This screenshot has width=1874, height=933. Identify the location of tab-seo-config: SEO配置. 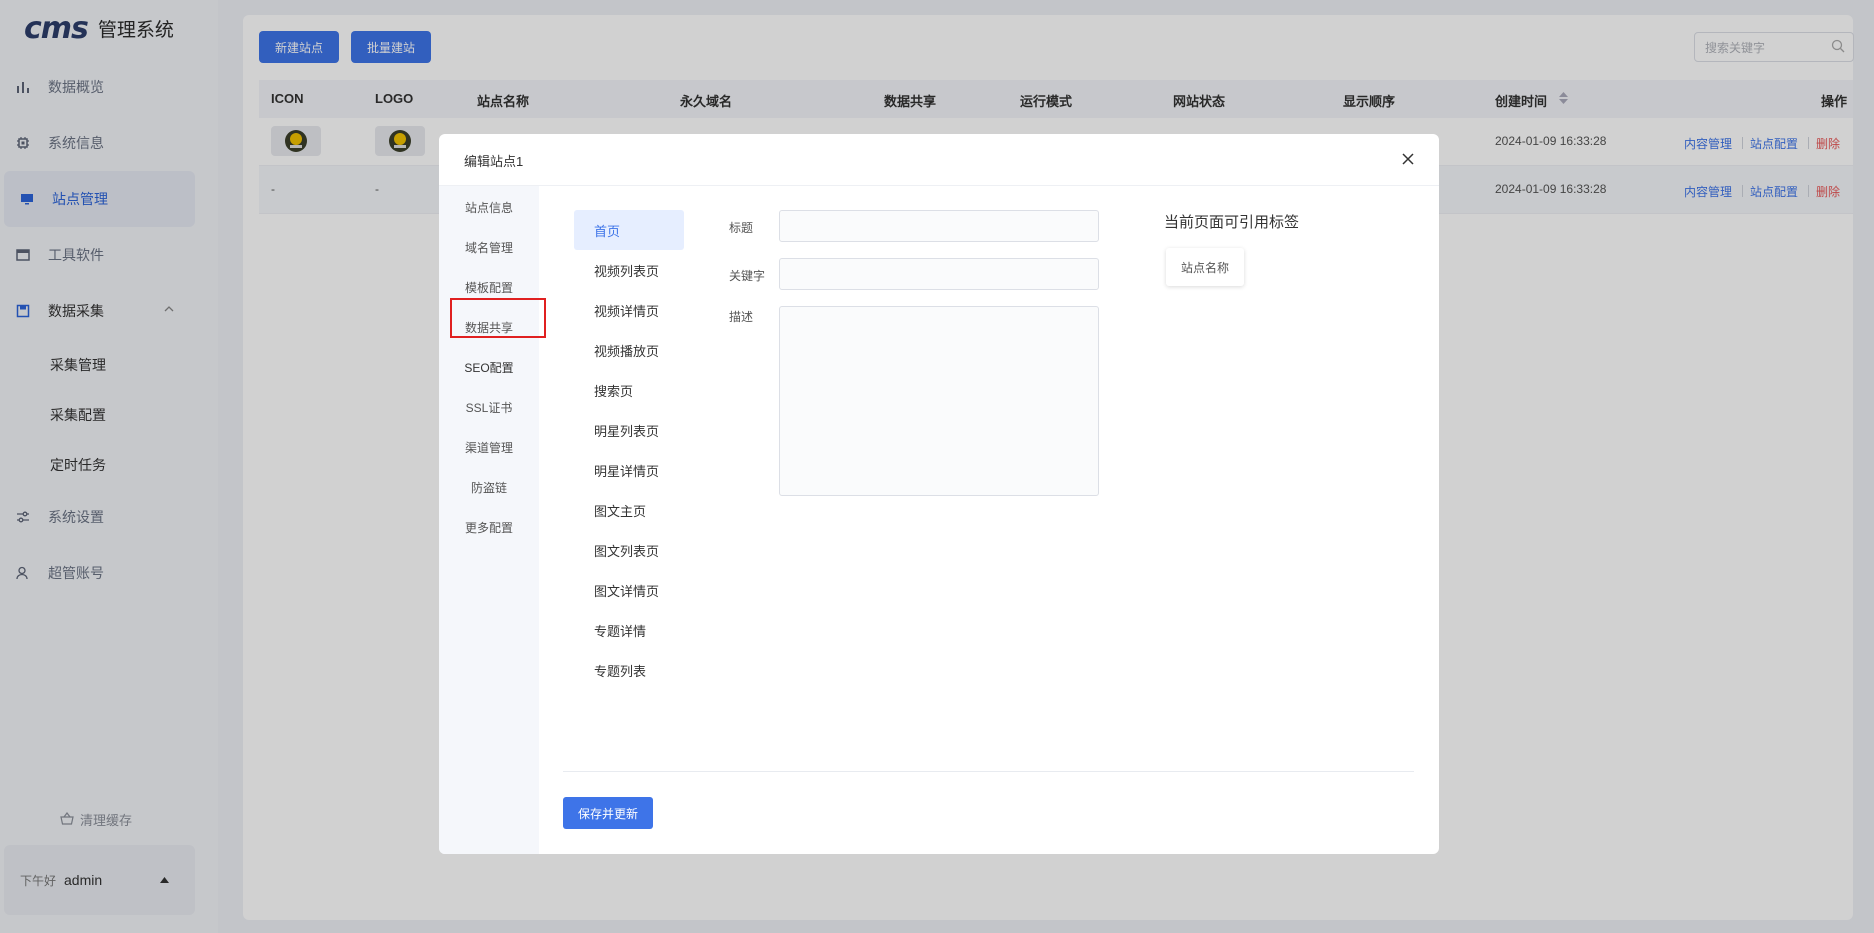
(489, 367).